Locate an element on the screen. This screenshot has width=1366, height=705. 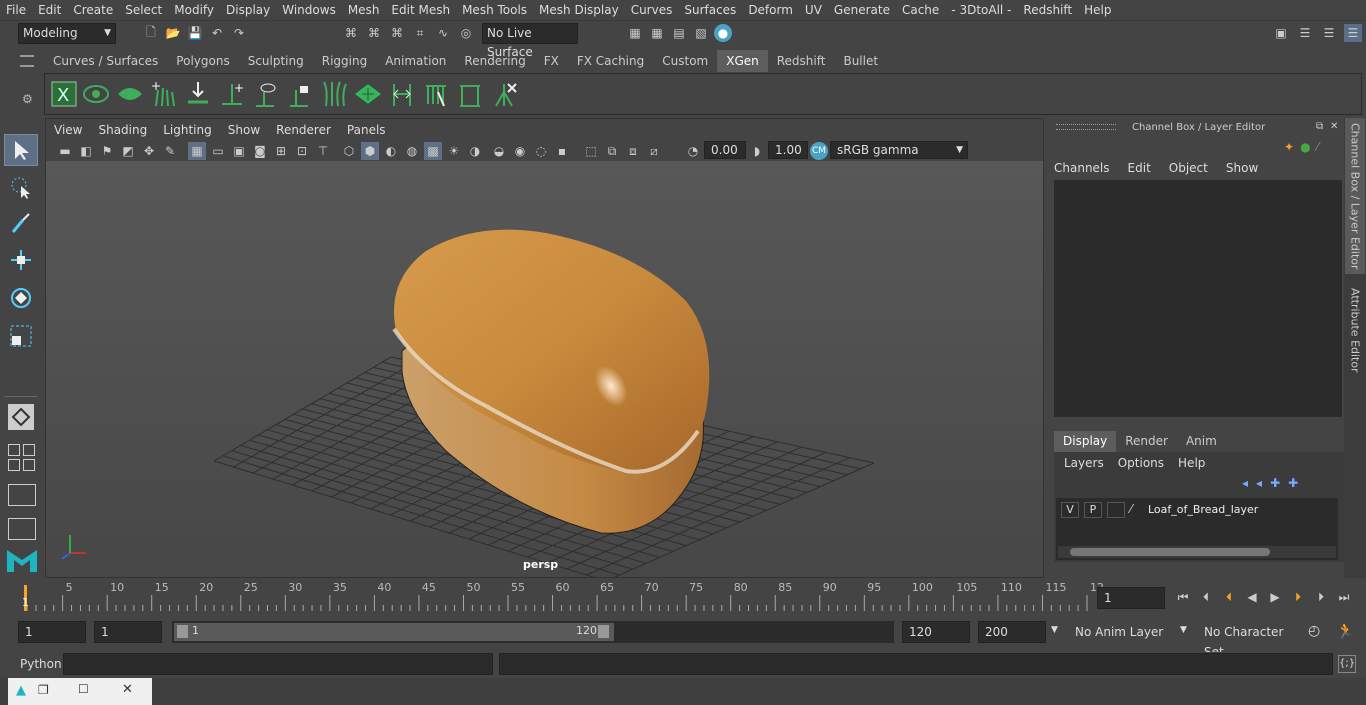
field-chart-icon: ⊞ is located at coordinates (281, 151).